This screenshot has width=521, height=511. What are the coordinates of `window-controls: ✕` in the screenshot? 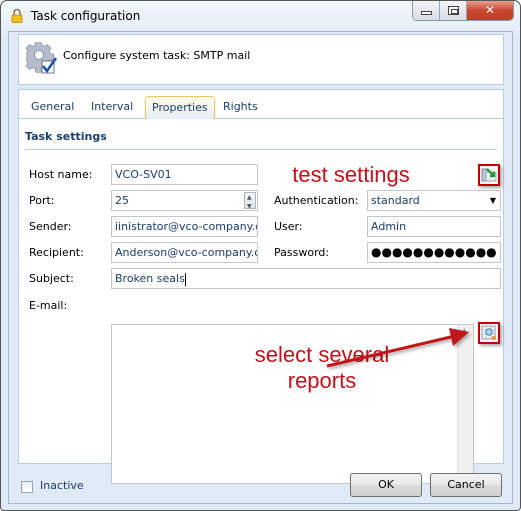 It's located at (463, 11).